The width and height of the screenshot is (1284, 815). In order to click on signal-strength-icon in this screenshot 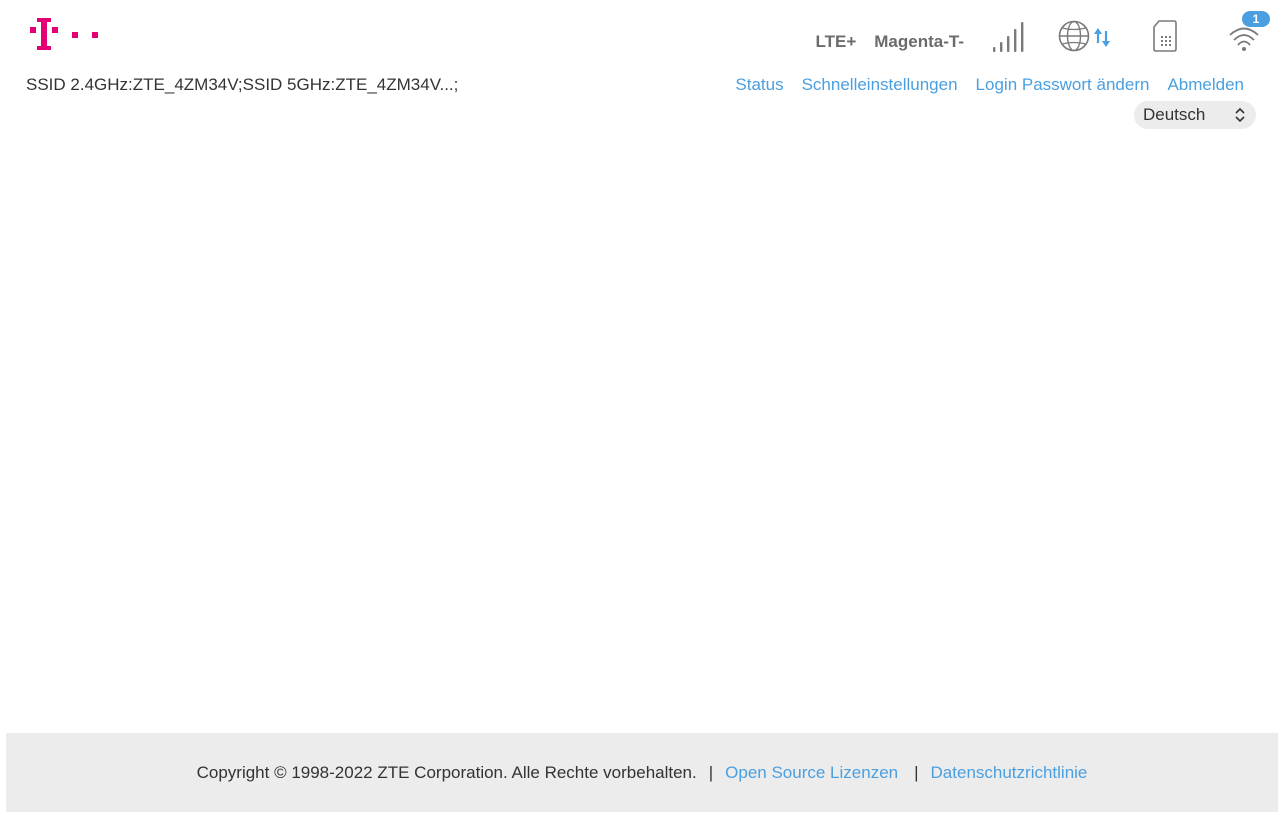, I will do `click(1009, 38)`.